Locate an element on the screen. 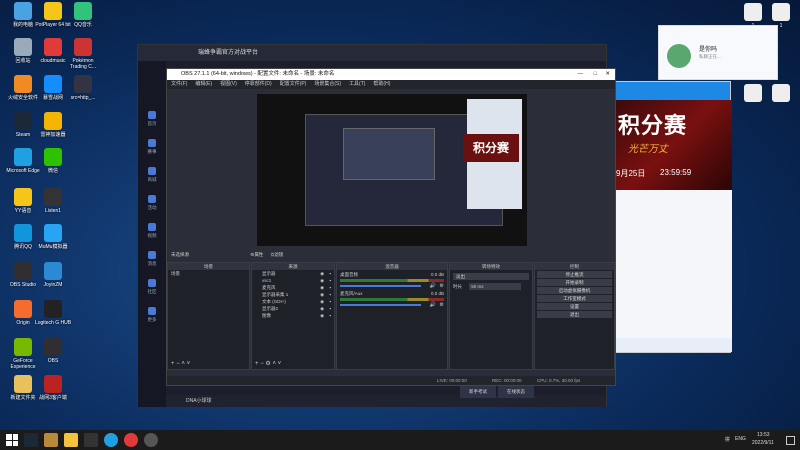 The height and width of the screenshot is (450, 800). menu-item: 视图(V) is located at coordinates (228, 84).